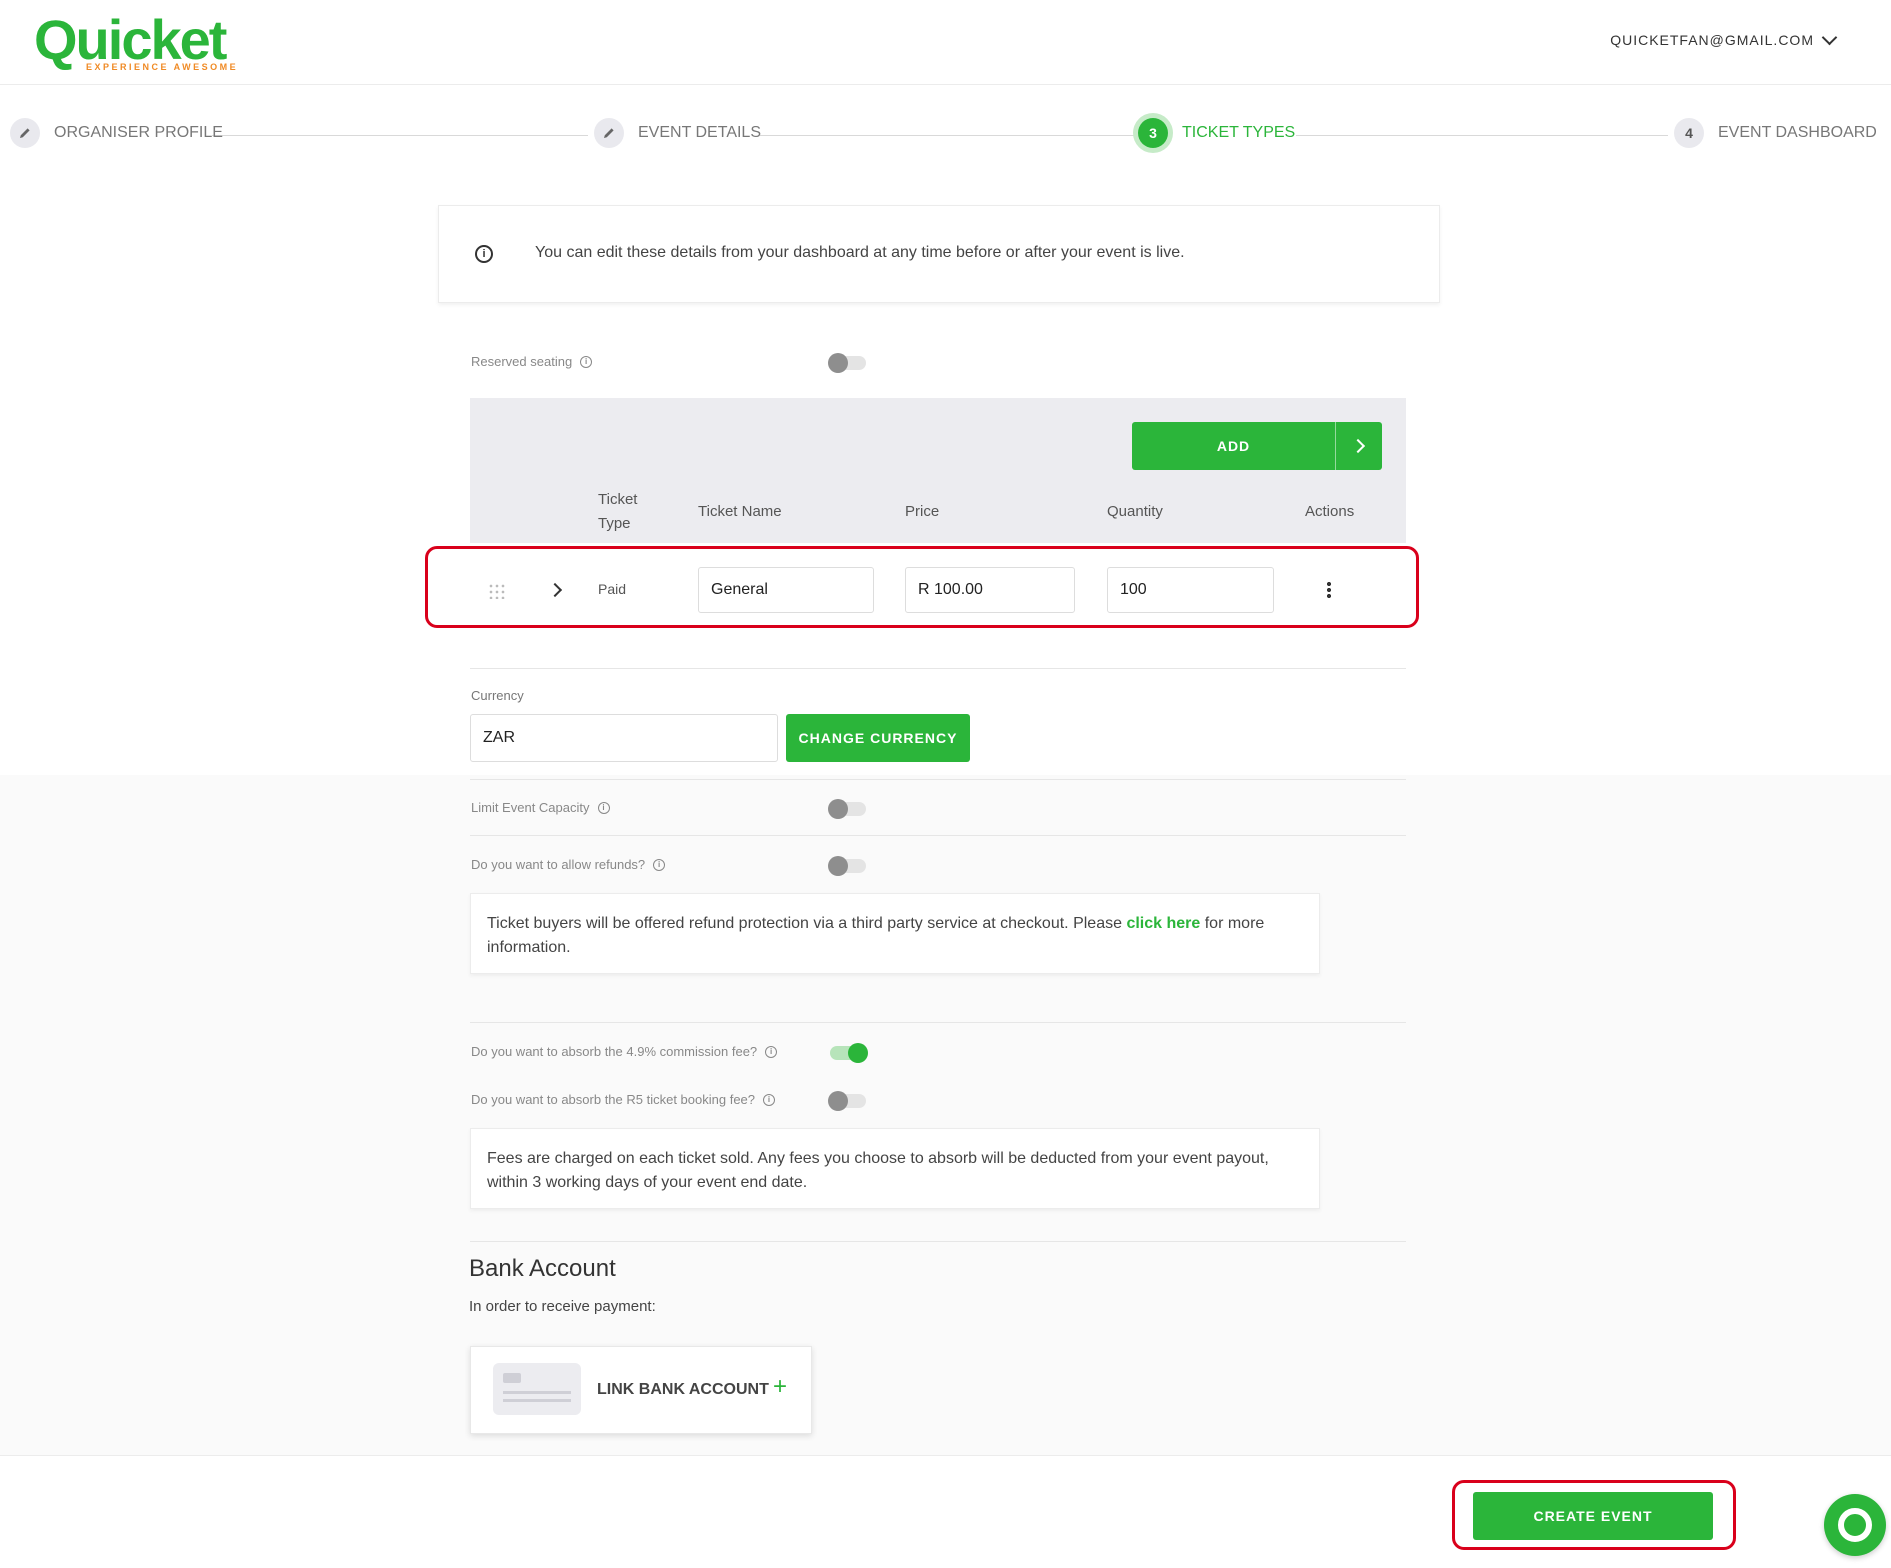  I want to click on step-label: ORGANISER PROFILE, so click(138, 132).